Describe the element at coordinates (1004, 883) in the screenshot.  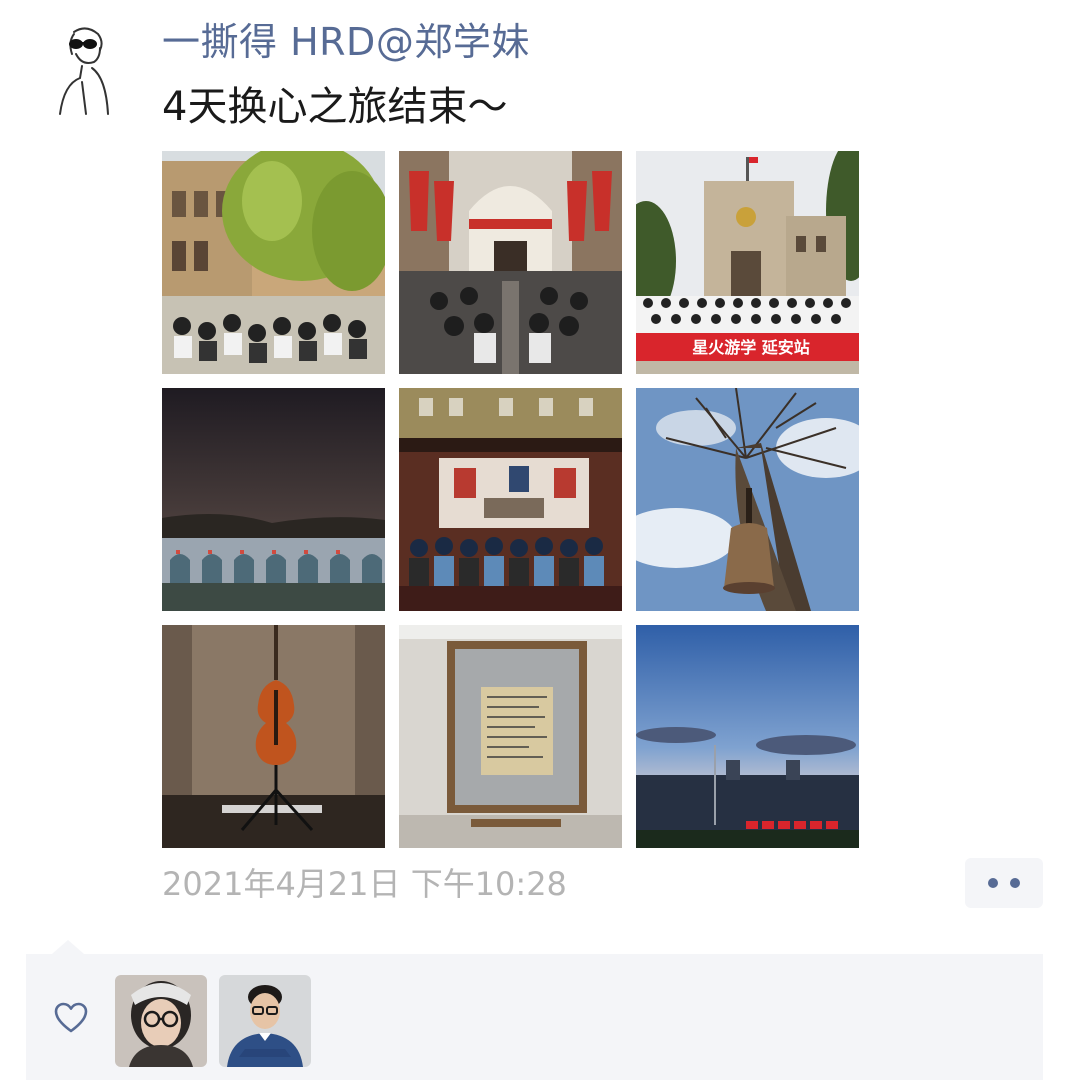
I see `more-actions-button` at that location.